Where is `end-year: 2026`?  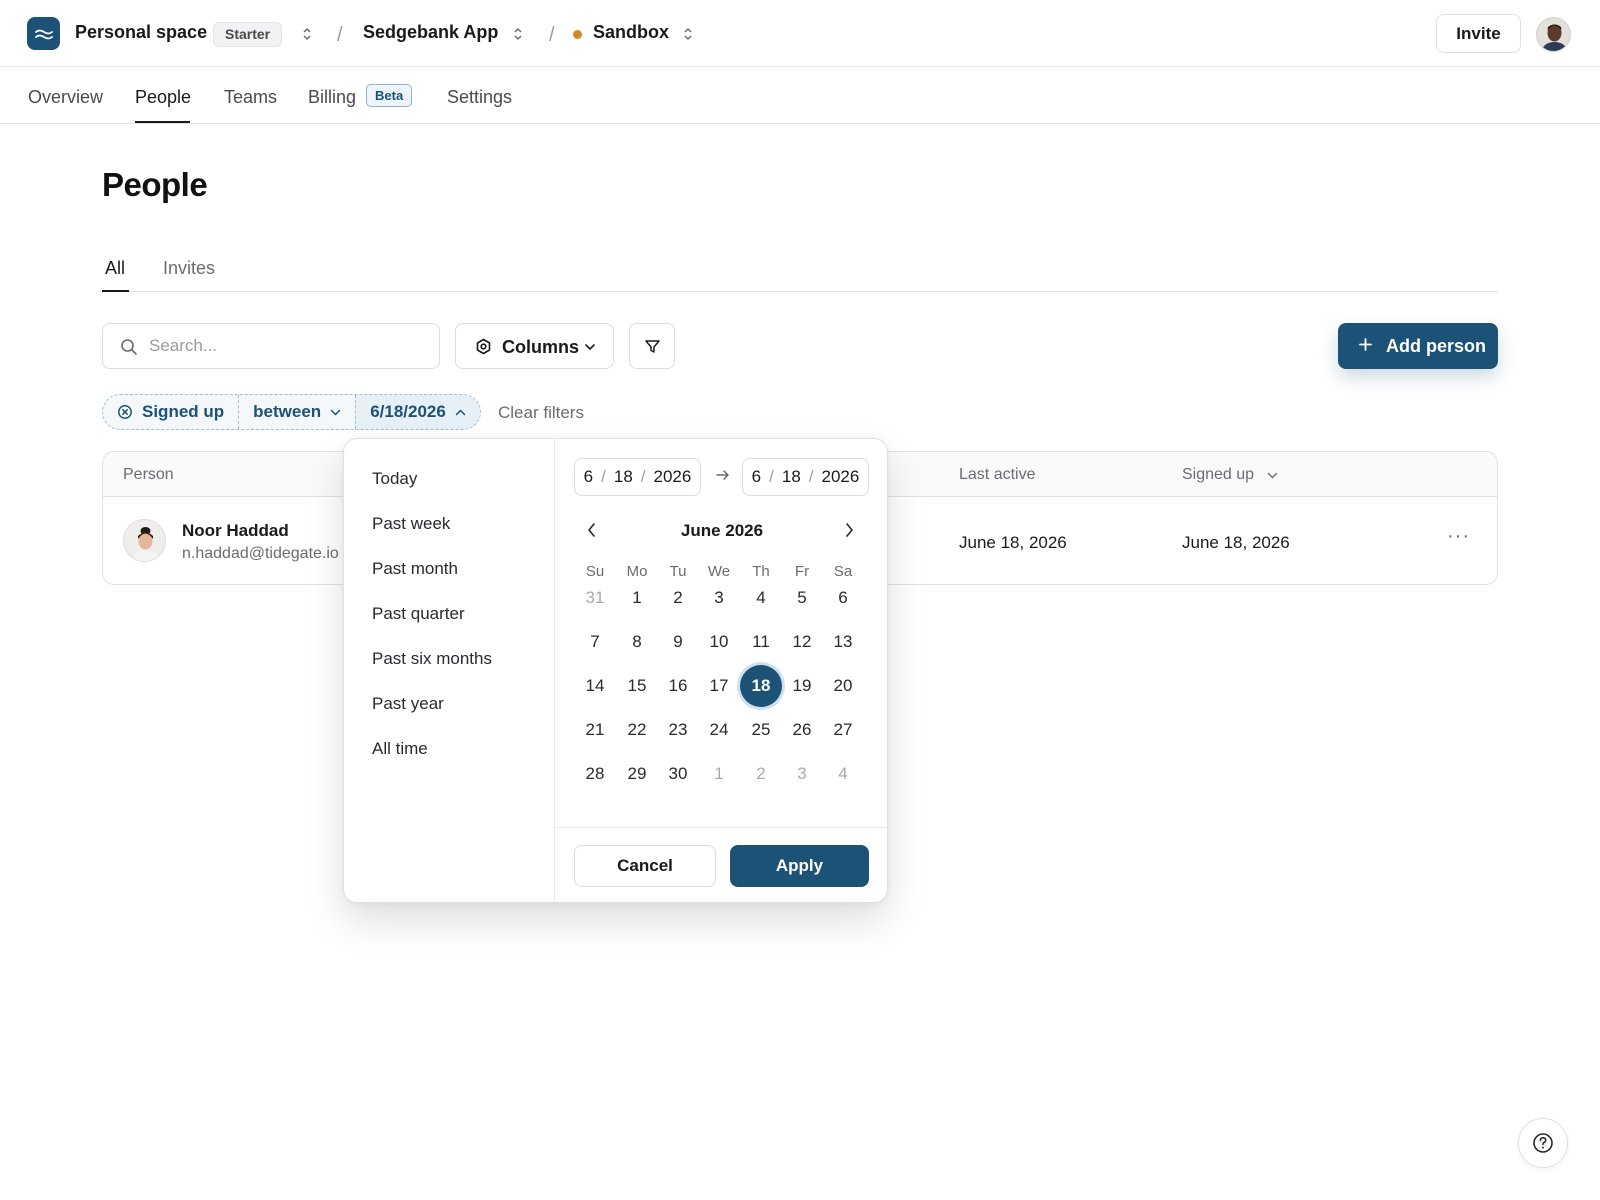 end-year: 2026 is located at coordinates (841, 477).